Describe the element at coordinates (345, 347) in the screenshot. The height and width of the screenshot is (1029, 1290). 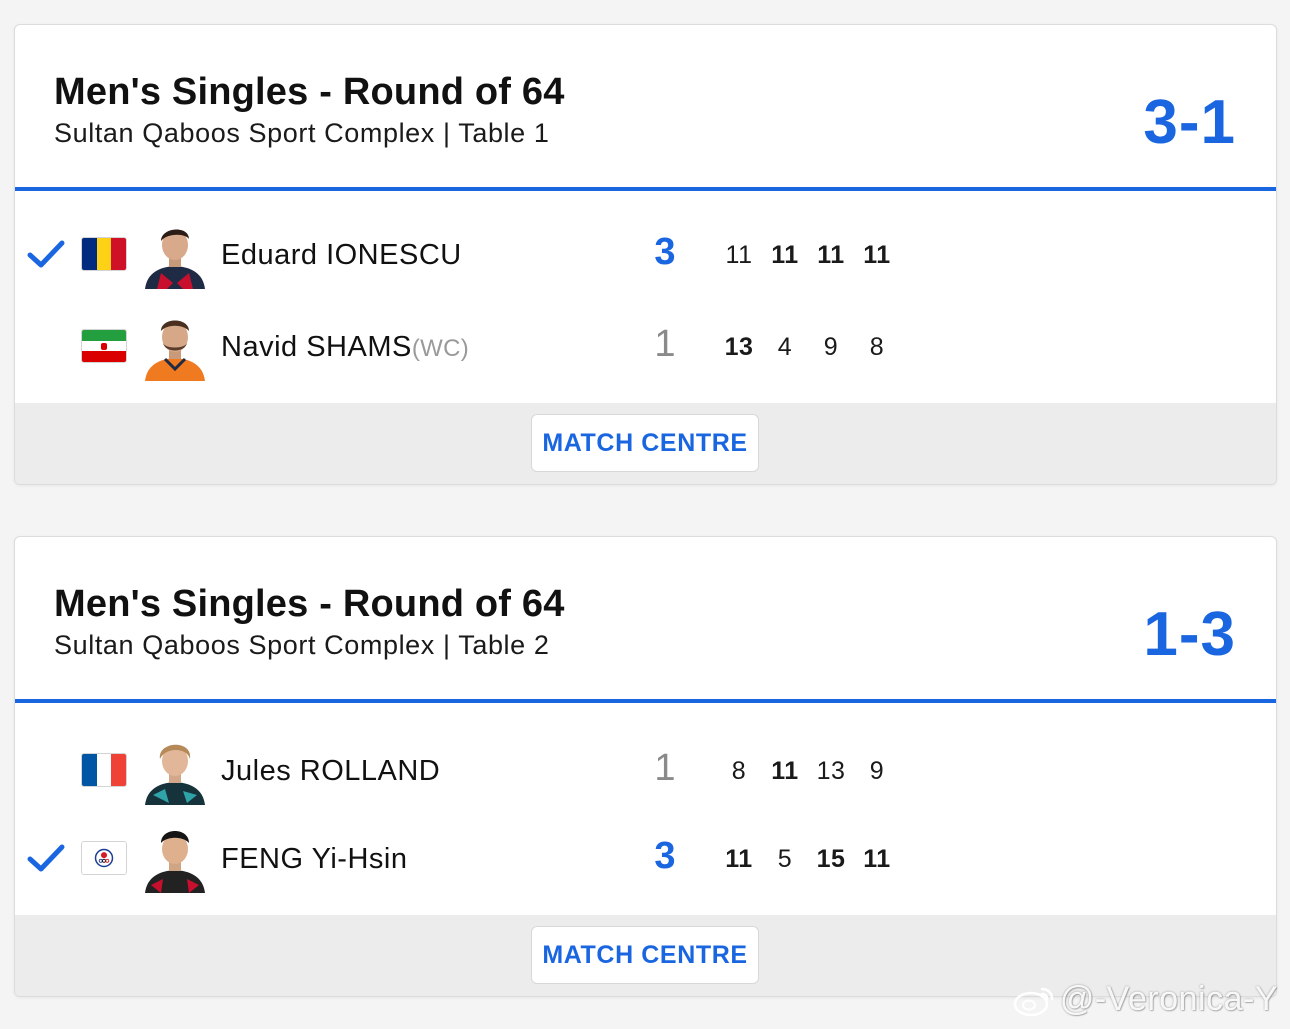
I see `player-name: Navid SHAMS(WC)` at that location.